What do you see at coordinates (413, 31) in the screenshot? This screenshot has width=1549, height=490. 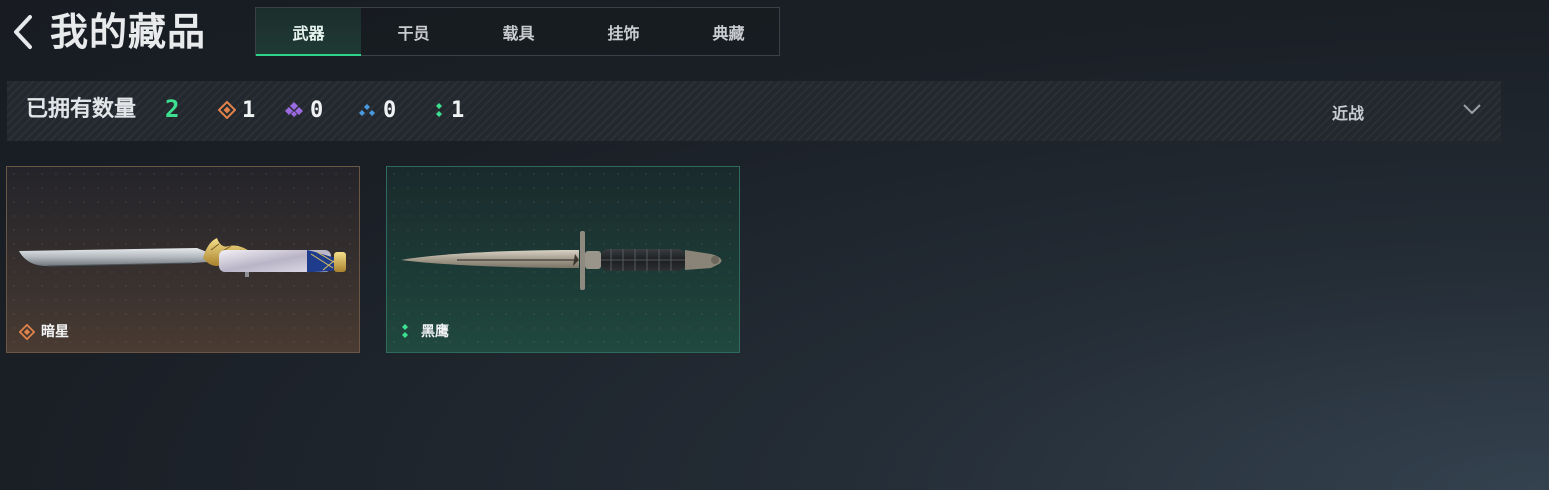 I see `tab-operators: 干员` at bounding box center [413, 31].